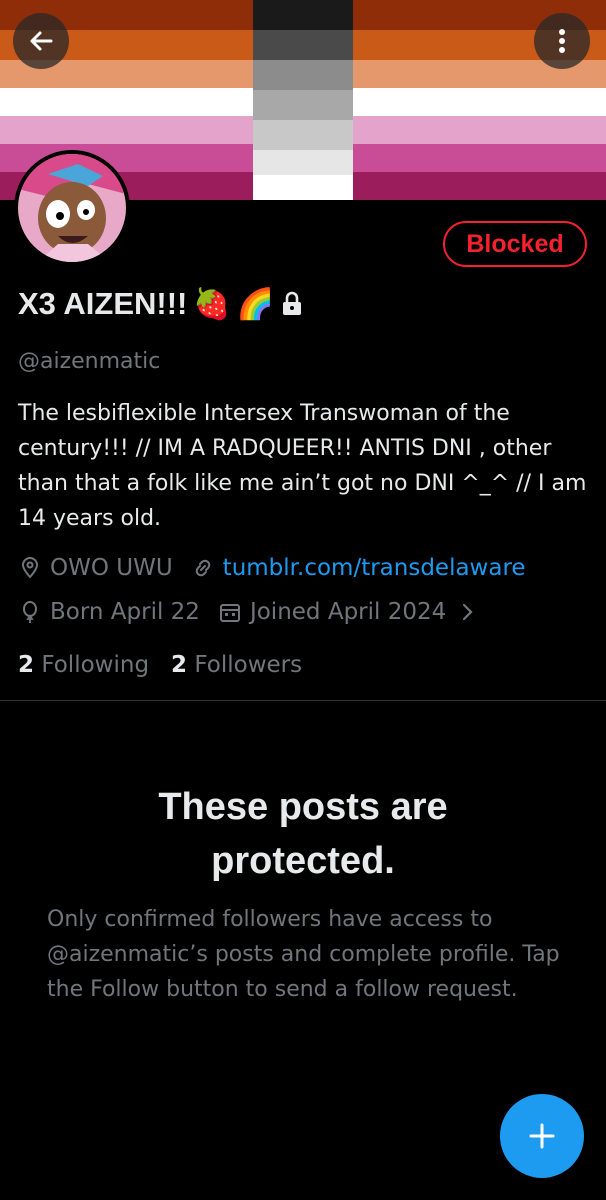  Describe the element at coordinates (303, 700) in the screenshot. I see `divider` at that location.